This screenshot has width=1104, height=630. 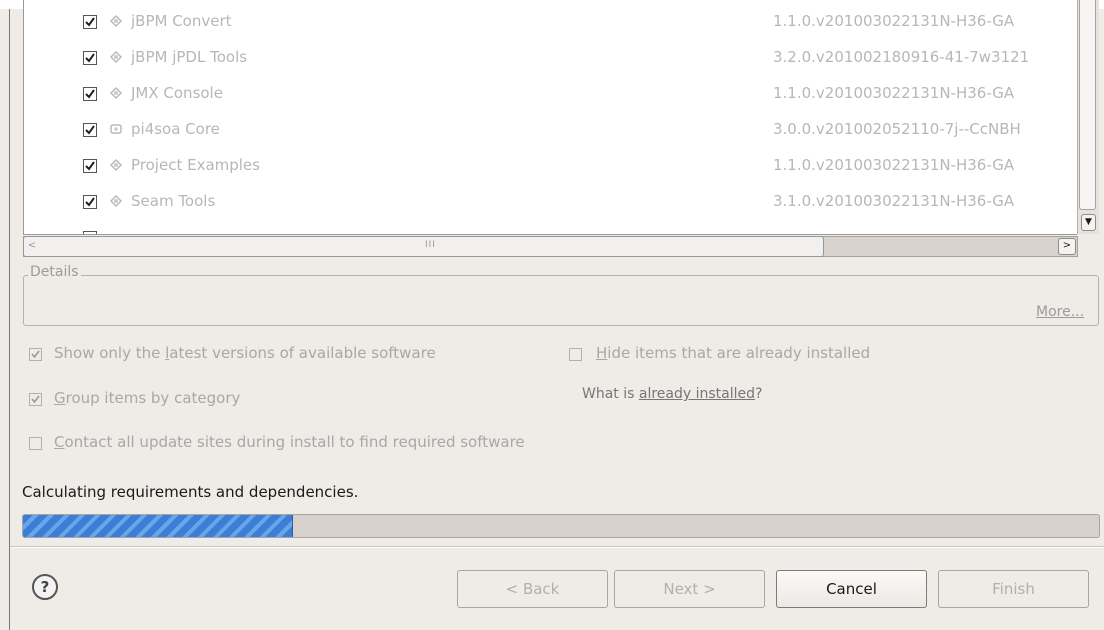 I want to click on cancel-button: Cancel, so click(x=851, y=589).